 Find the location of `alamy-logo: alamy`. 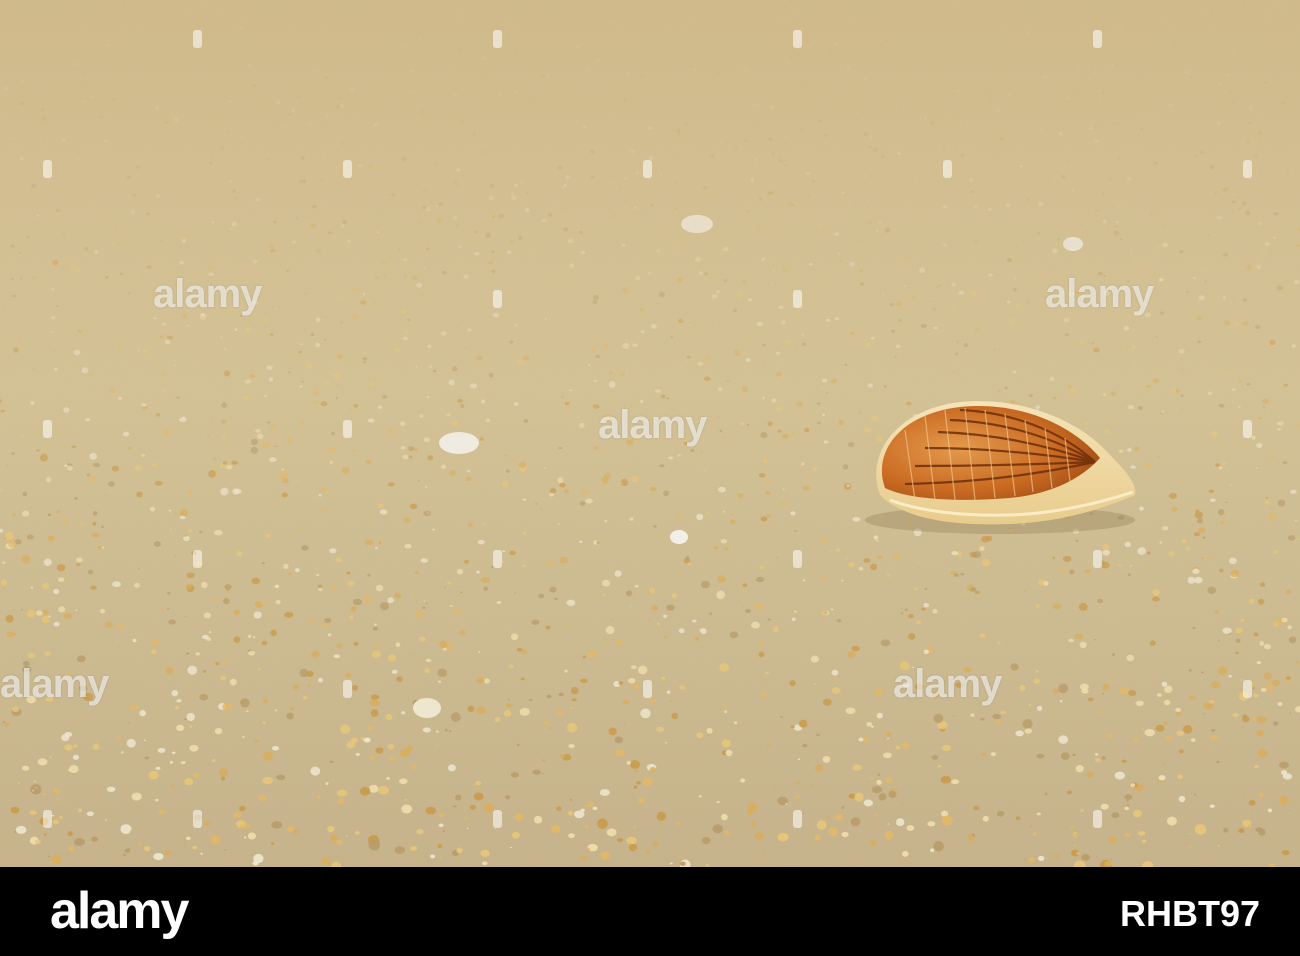

alamy-logo: alamy is located at coordinates (119, 911).